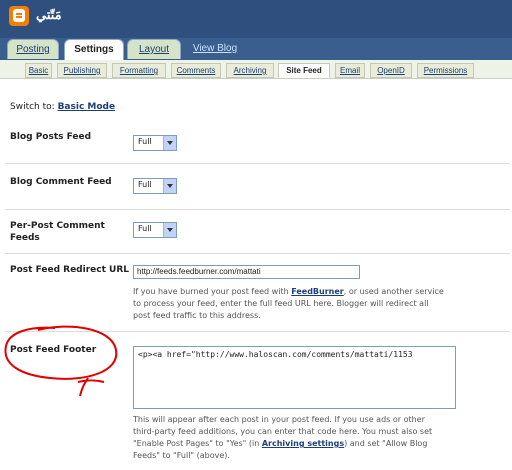  What do you see at coordinates (215, 48) in the screenshot?
I see `view-blog-link: View Blog` at bounding box center [215, 48].